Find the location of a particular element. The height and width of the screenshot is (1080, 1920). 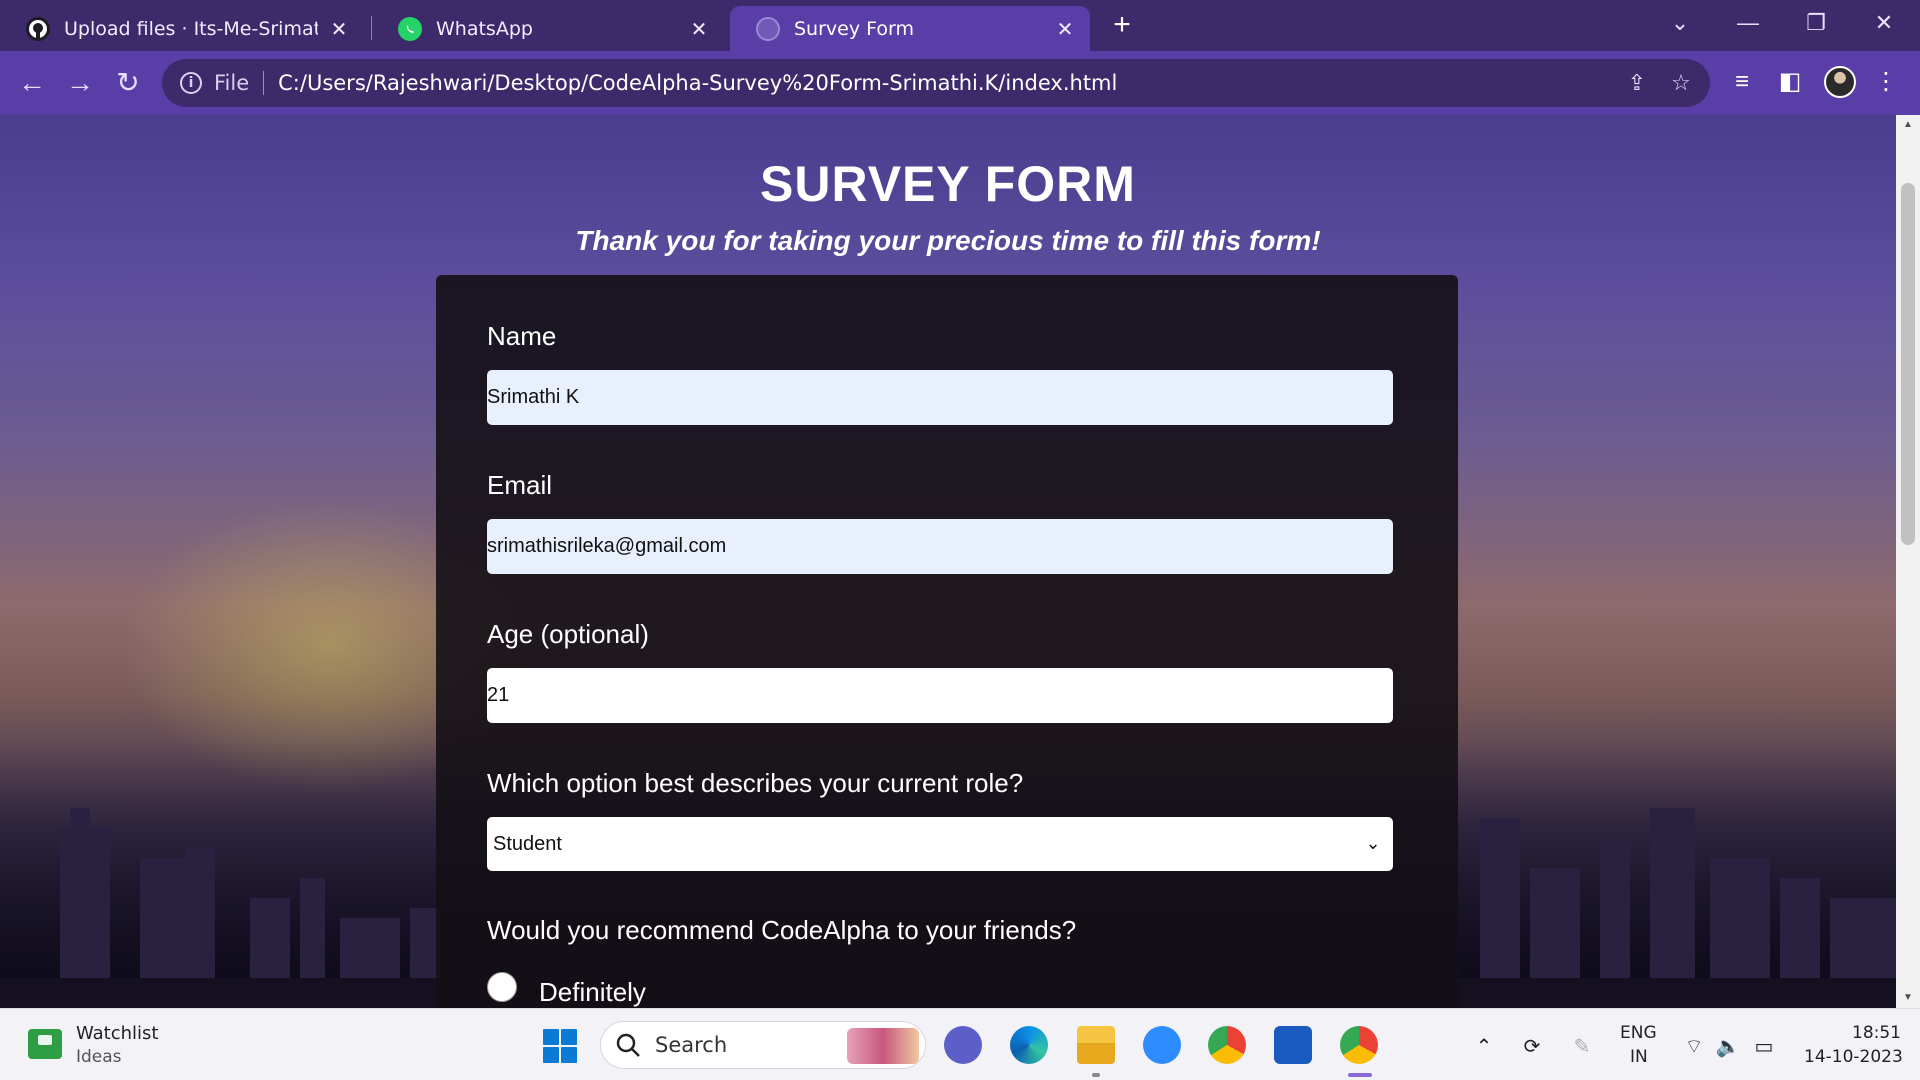

role-selected-value: Student is located at coordinates (527, 843).